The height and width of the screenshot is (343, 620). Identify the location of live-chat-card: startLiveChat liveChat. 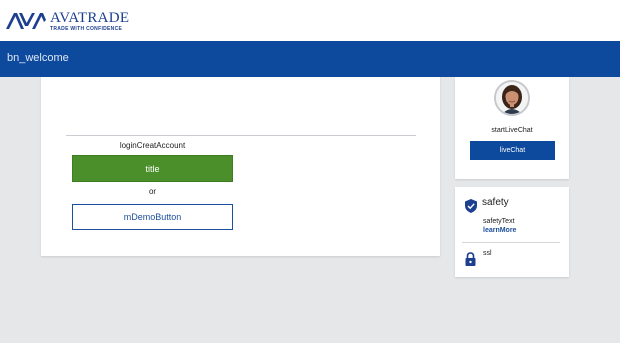
(512, 128).